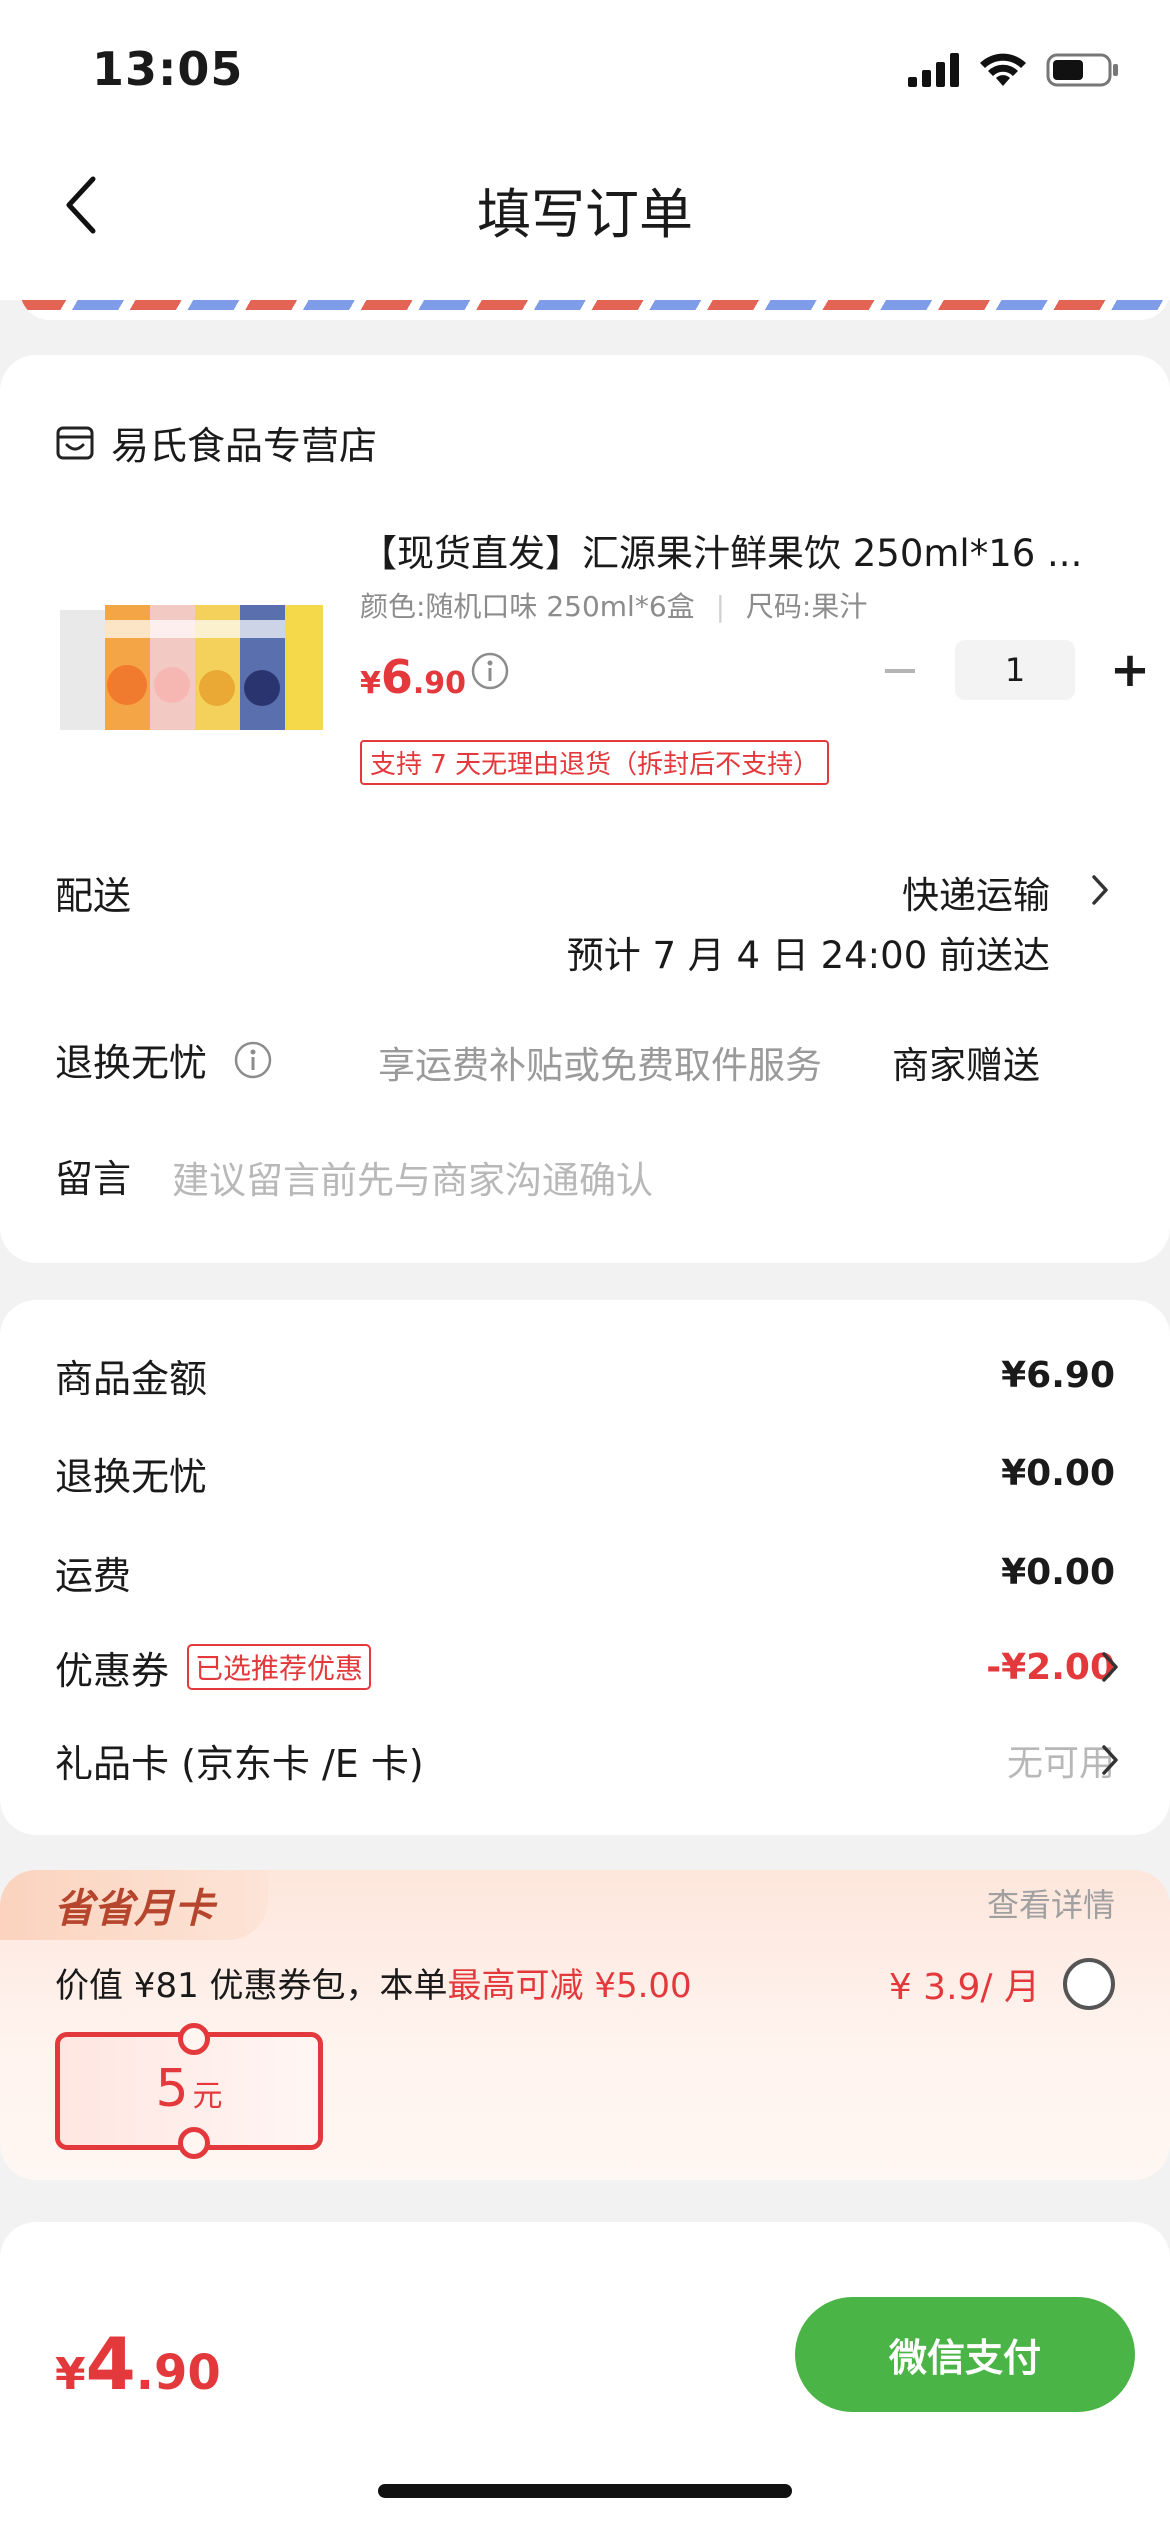 The image size is (1170, 2532). I want to click on page-title: 填写订单, so click(585, 214).